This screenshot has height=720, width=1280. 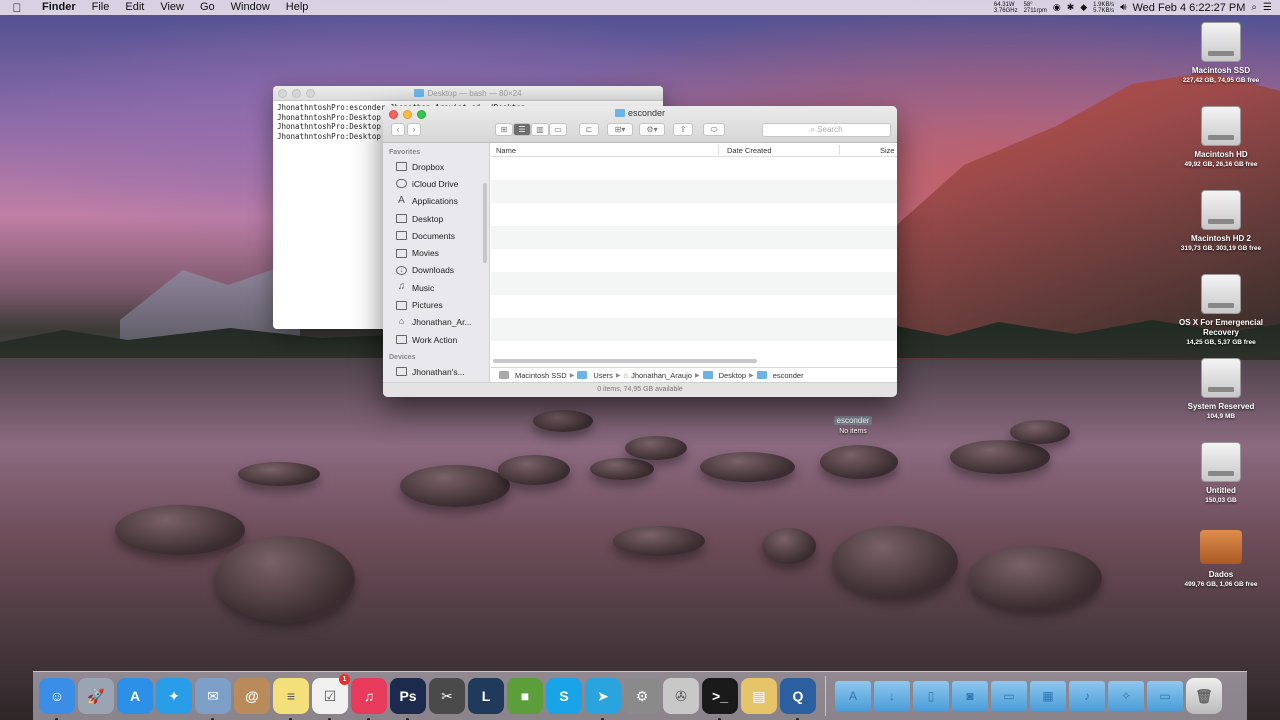 What do you see at coordinates (603, 375) in the screenshot?
I see `path-item: Users` at bounding box center [603, 375].